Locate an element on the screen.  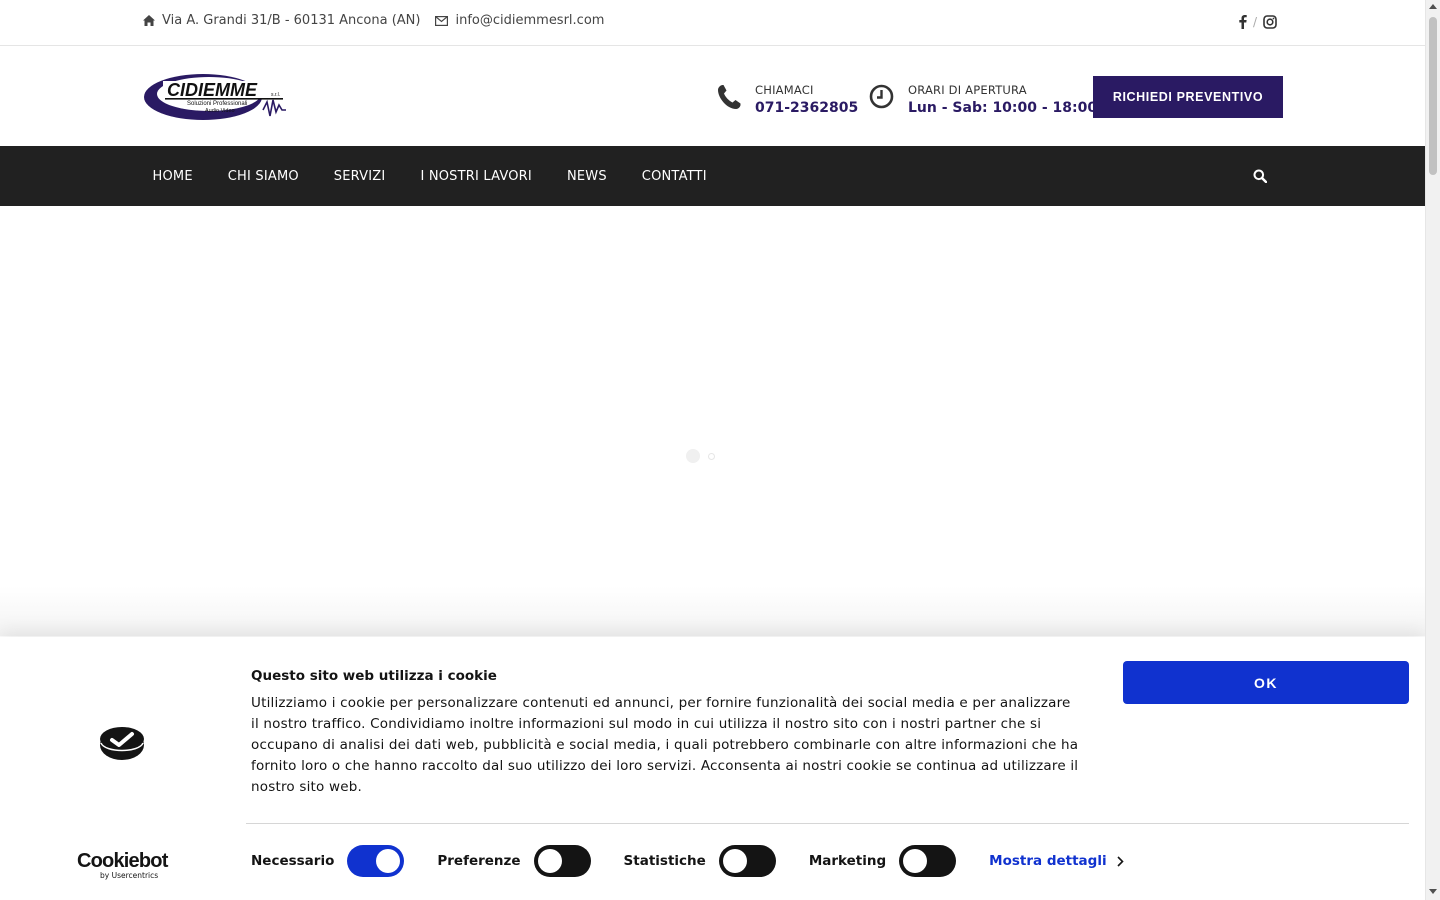
scroll-down-arrow-icon is located at coordinates (1433, 891).